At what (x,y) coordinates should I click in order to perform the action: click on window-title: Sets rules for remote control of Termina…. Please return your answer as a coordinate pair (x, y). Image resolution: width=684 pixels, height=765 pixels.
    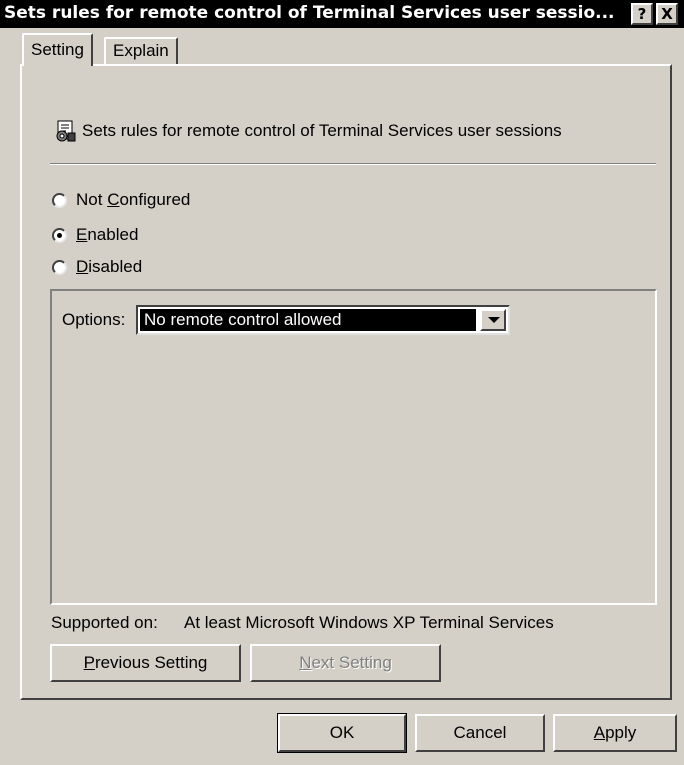
    Looking at the image, I should click on (309, 13).